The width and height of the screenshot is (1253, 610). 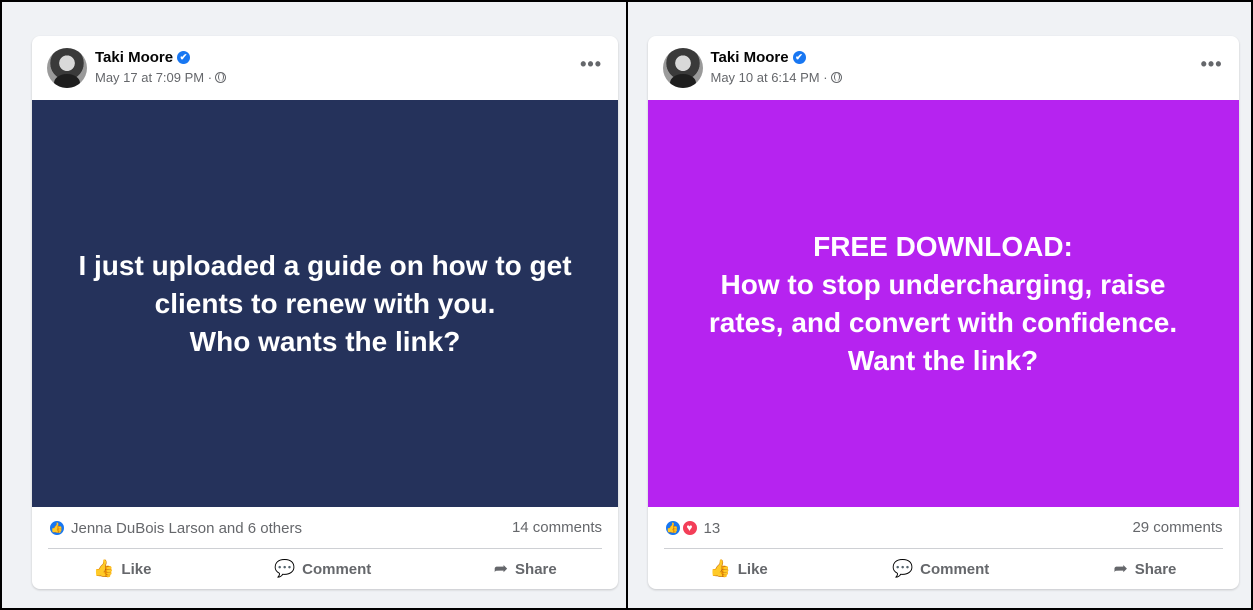 I want to click on post-header: Taki Moore ✔ May 17 at 7:09 PM · •••, so click(x=325, y=68).